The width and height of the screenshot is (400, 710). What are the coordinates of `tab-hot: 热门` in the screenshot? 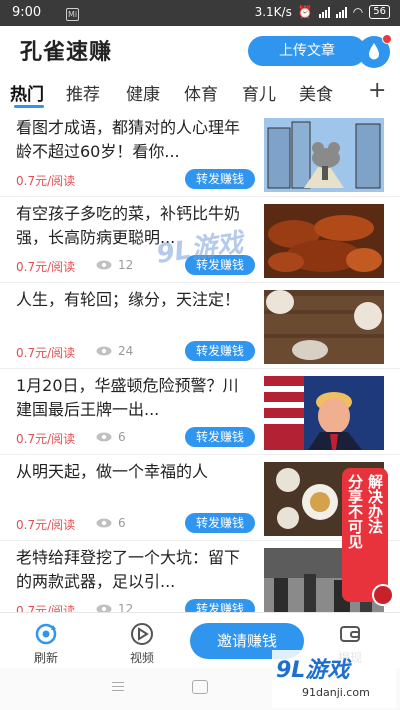 It's located at (27, 92).